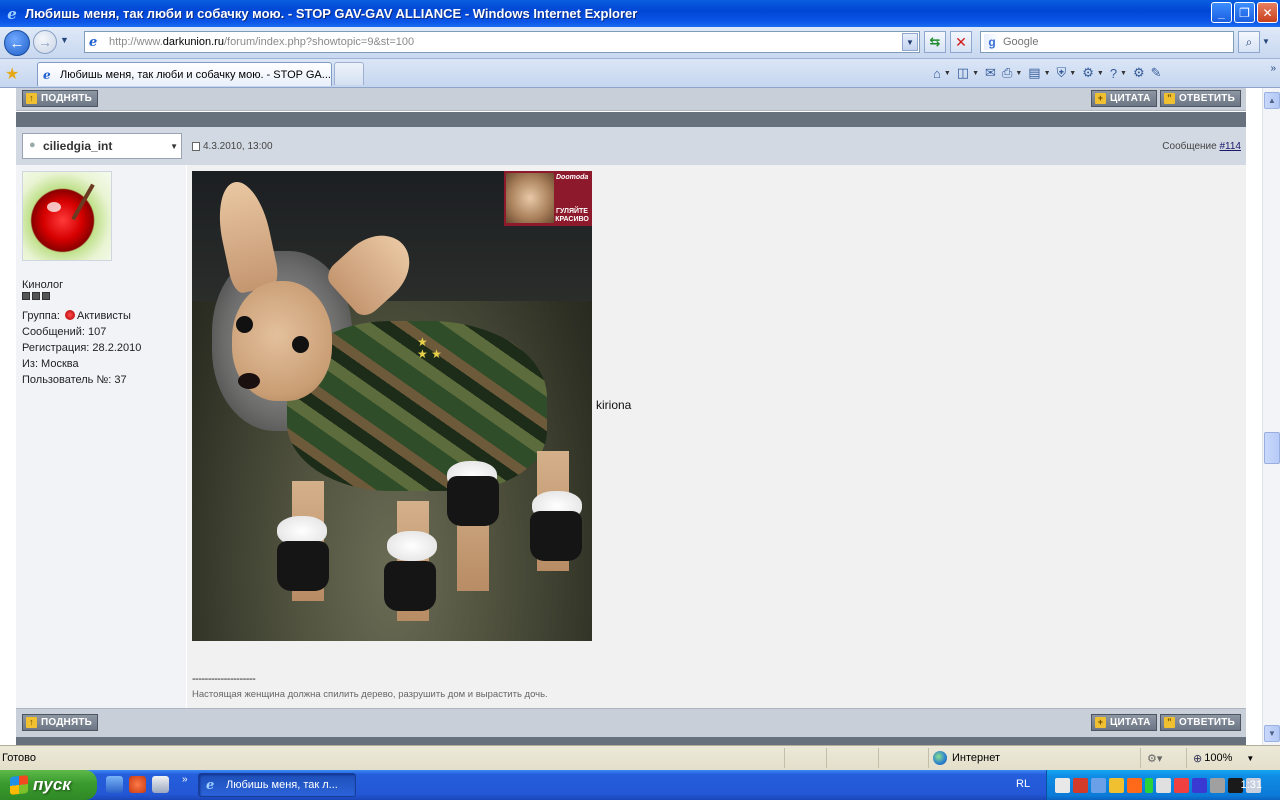  I want to click on opera-icon, so click(137, 784).